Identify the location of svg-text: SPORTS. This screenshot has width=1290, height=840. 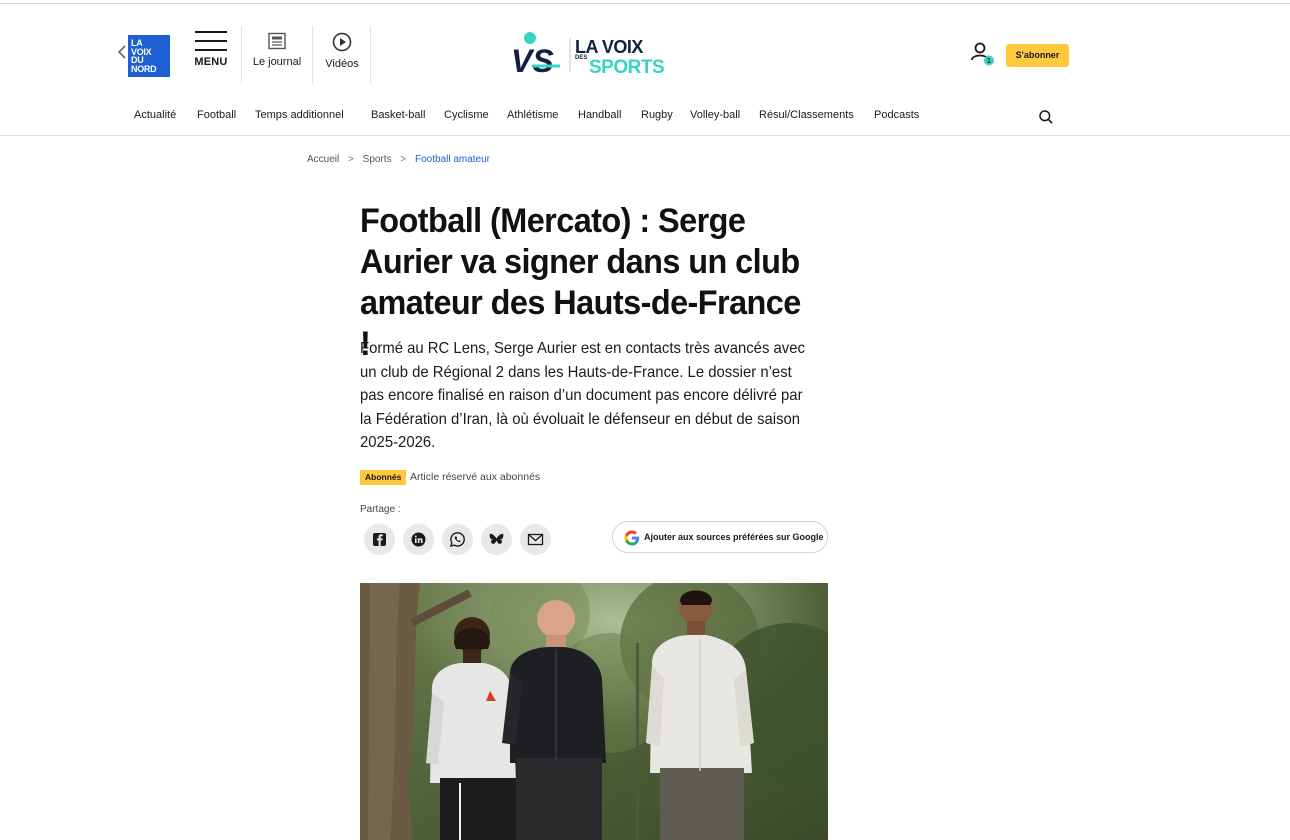
(626, 67).